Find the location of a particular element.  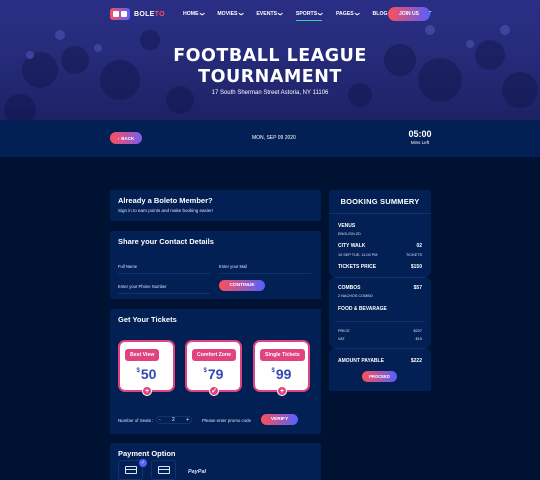

full-name-field: Full Name is located at coordinates (127, 266).